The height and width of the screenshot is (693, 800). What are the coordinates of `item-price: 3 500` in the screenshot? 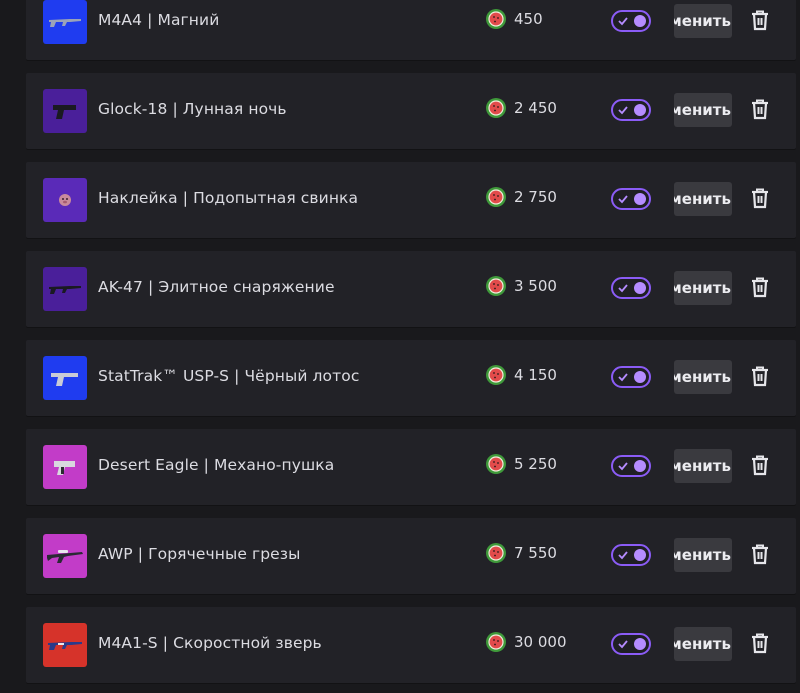 It's located at (521, 286).